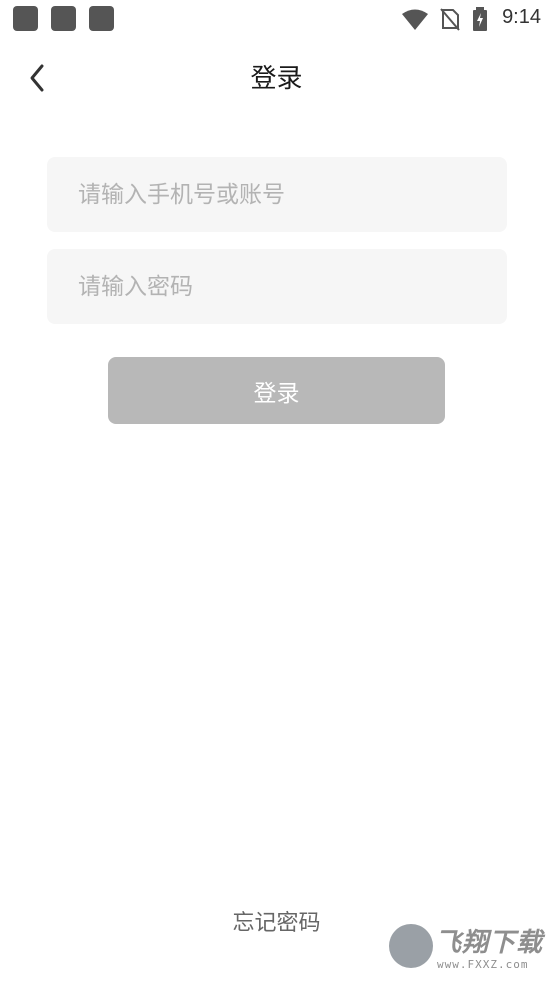 The image size is (553, 983). I want to click on status-time: 9:14, so click(521, 17).